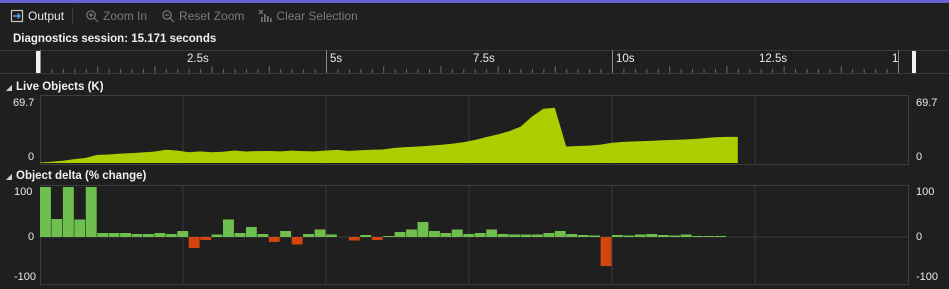 The width and height of the screenshot is (949, 289). What do you see at coordinates (925, 192) in the screenshot?
I see `delta-ytop-right: 100` at bounding box center [925, 192].